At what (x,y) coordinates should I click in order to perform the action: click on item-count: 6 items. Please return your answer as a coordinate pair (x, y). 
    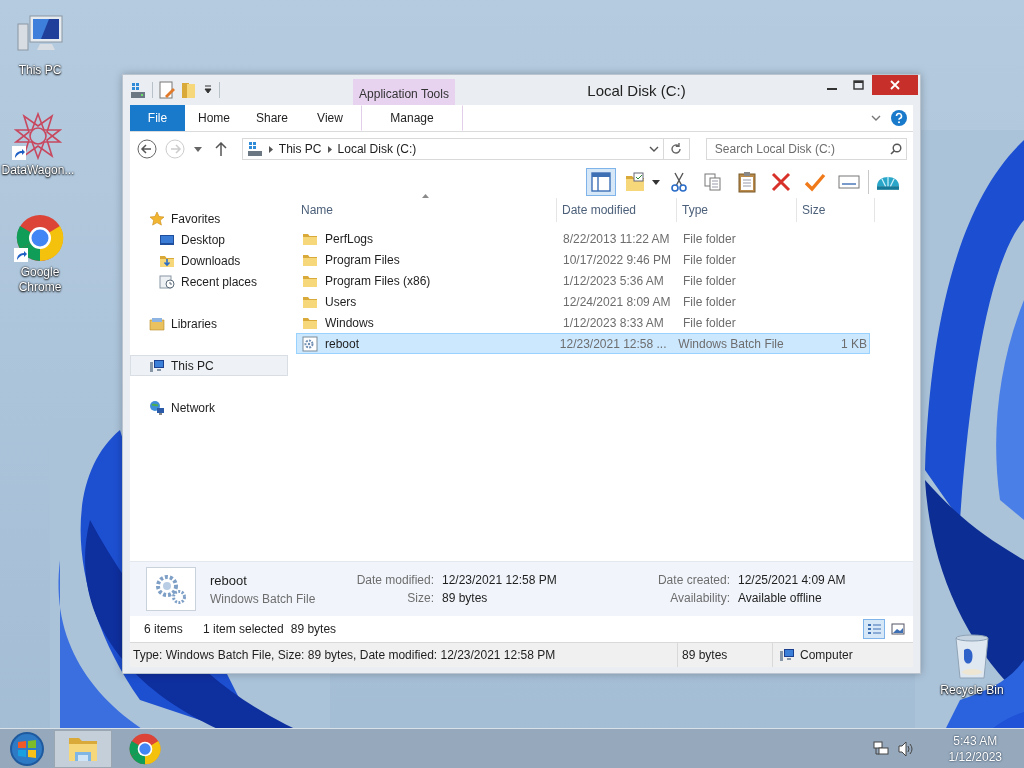
    Looking at the image, I should click on (164, 629).